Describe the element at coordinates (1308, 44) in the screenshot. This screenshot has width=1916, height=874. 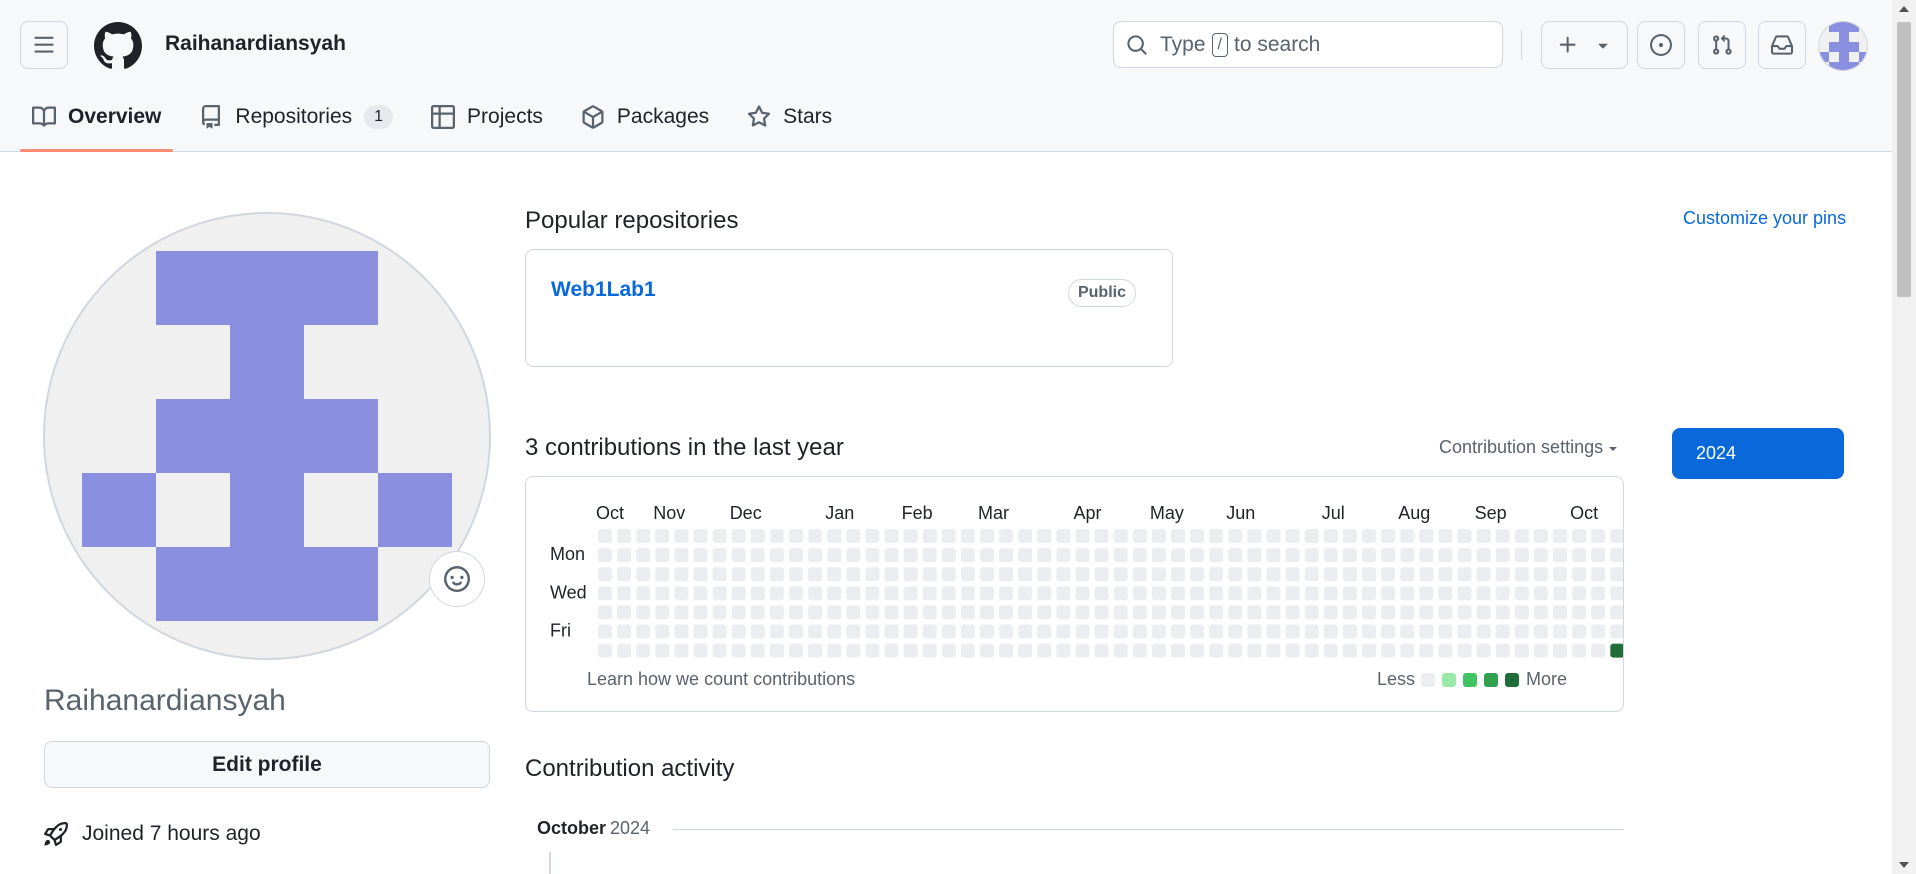
I see `search-input: Type / to search` at that location.